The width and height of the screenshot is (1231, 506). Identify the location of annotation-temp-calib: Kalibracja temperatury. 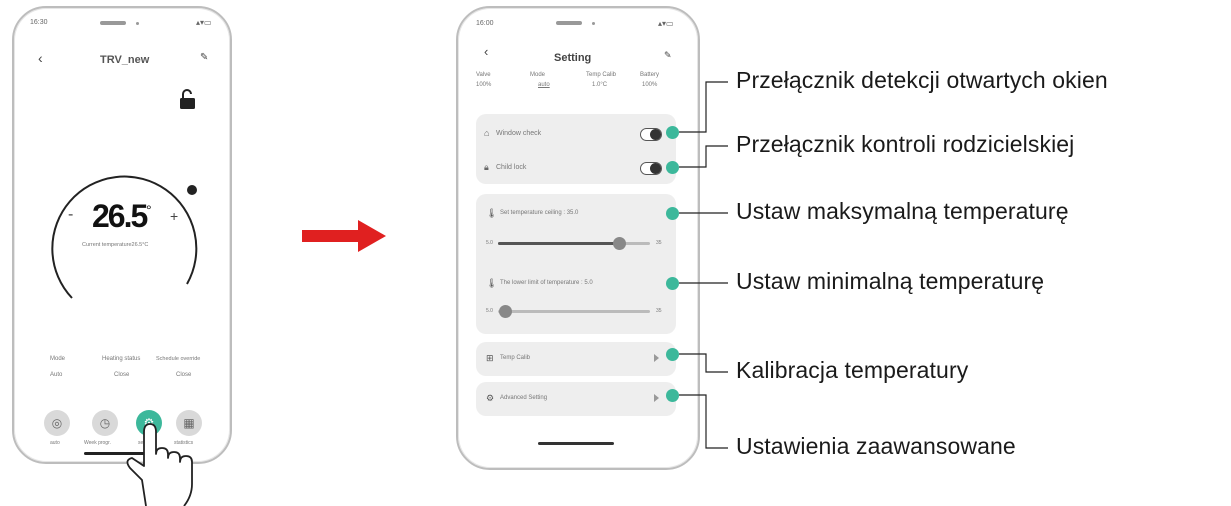
(852, 370).